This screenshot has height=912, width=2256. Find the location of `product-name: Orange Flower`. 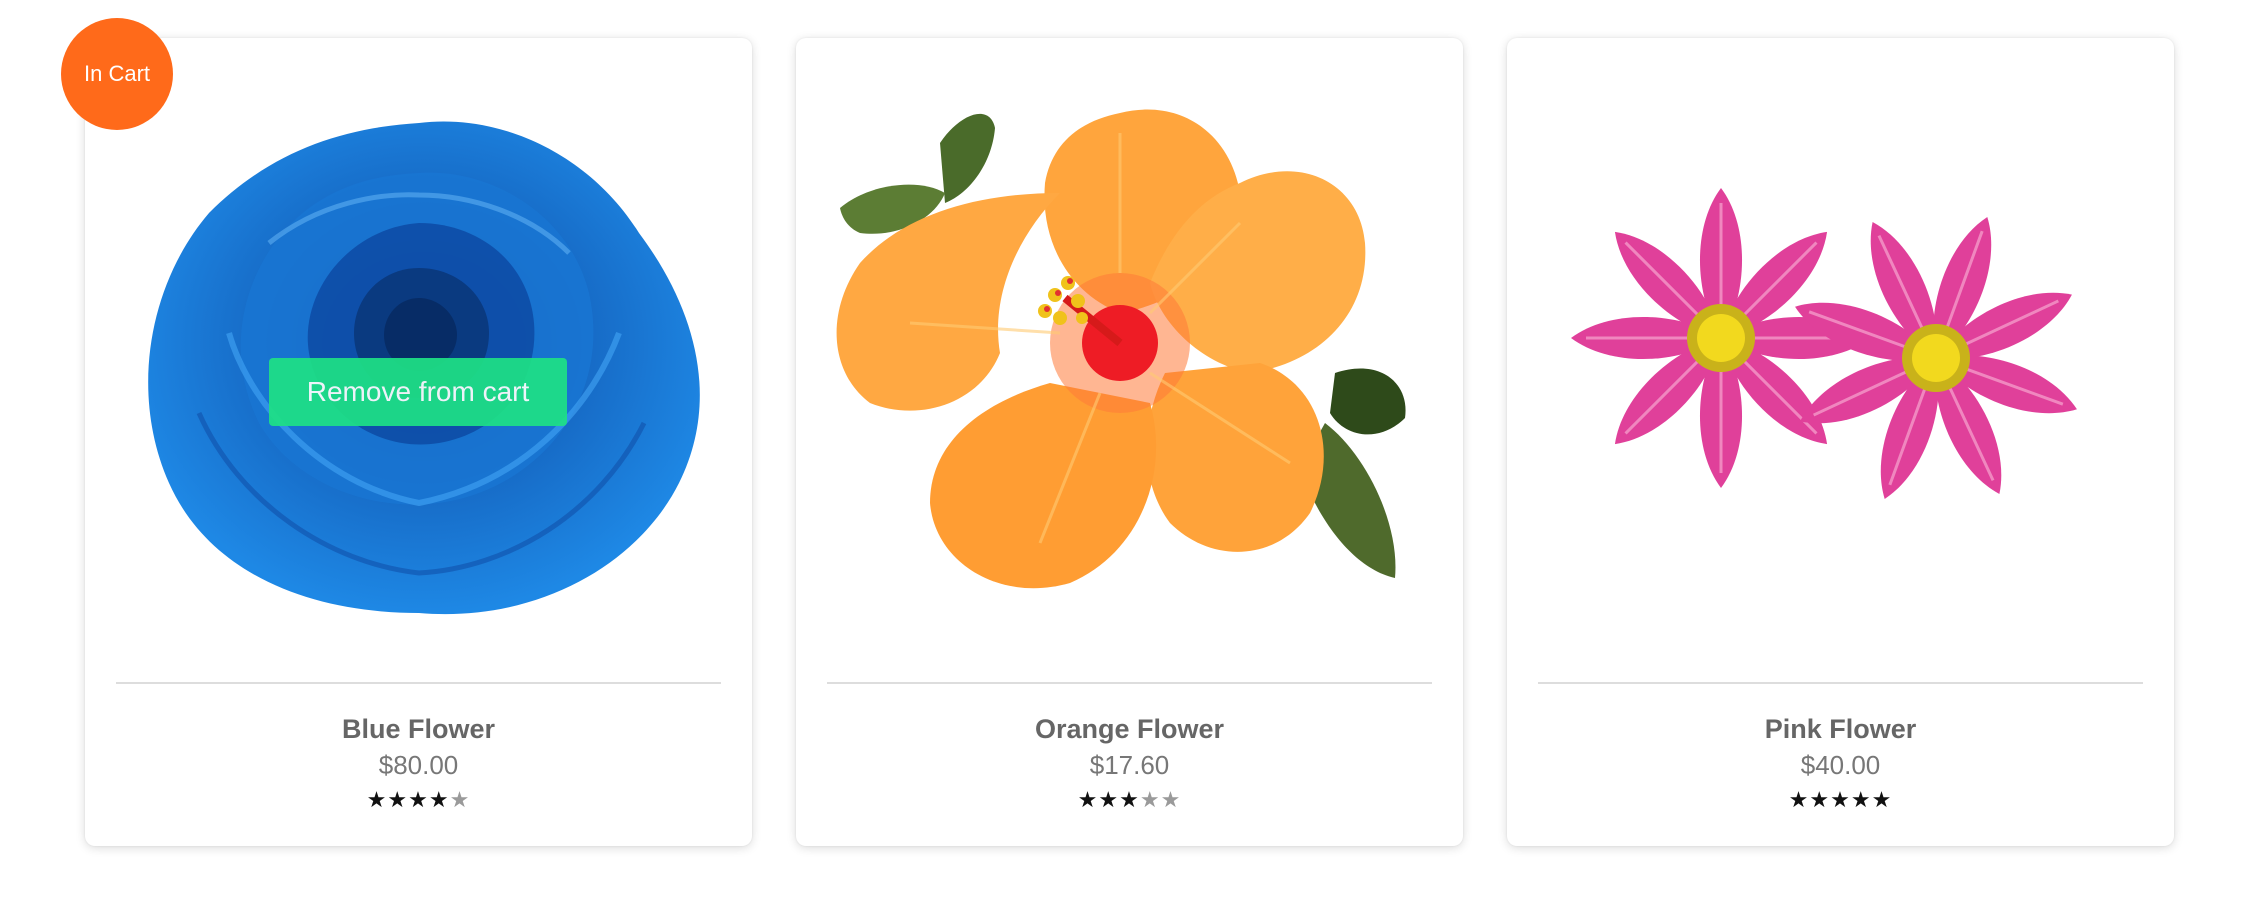

product-name: Orange Flower is located at coordinates (1129, 729).